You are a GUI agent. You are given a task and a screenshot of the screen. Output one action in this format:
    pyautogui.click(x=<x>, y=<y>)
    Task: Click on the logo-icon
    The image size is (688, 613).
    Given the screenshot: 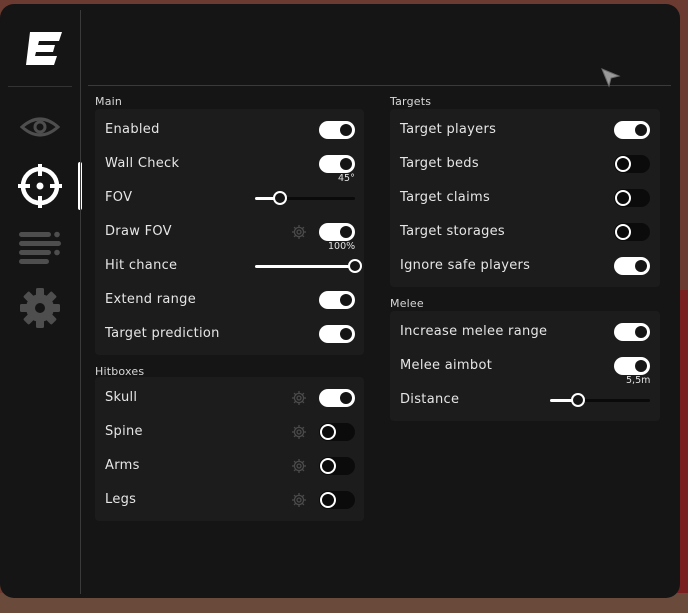 What is the action you would take?
    pyautogui.click(x=44, y=48)
    